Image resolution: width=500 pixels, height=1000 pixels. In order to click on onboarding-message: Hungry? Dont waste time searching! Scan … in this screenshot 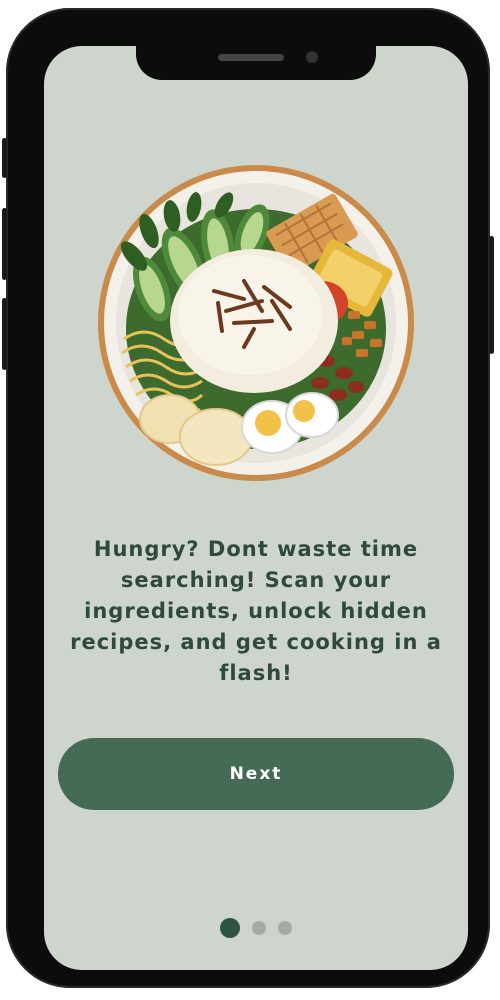, I will do `click(256, 611)`.